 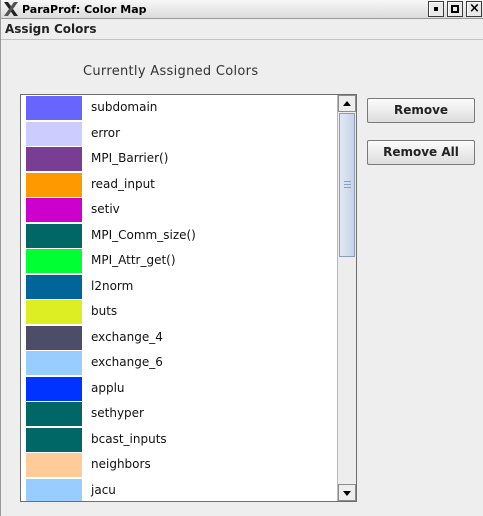 What do you see at coordinates (112, 285) in the screenshot?
I see `list-item-label: l2norm` at bounding box center [112, 285].